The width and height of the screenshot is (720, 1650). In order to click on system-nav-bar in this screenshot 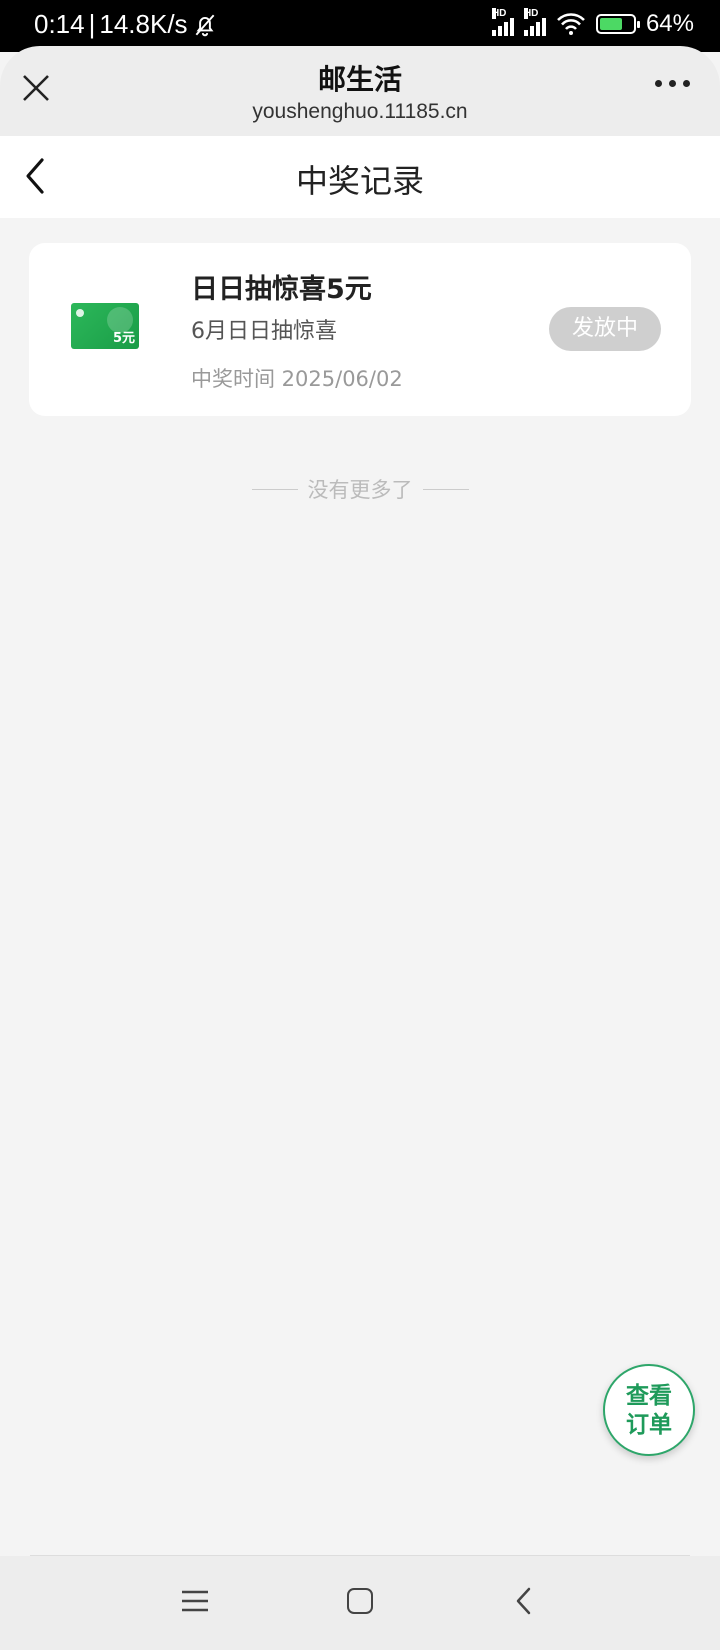, I will do `click(360, 1603)`.